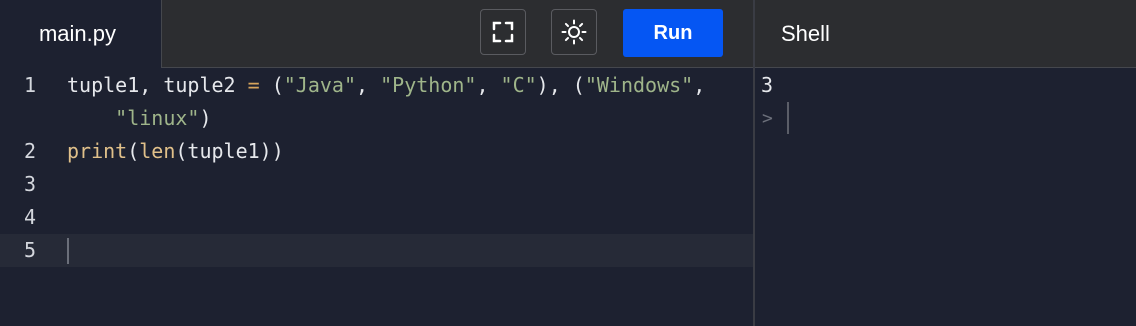 This screenshot has height=326, width=1136. Describe the element at coordinates (253, 85) in the screenshot. I see `code-token: =` at that location.